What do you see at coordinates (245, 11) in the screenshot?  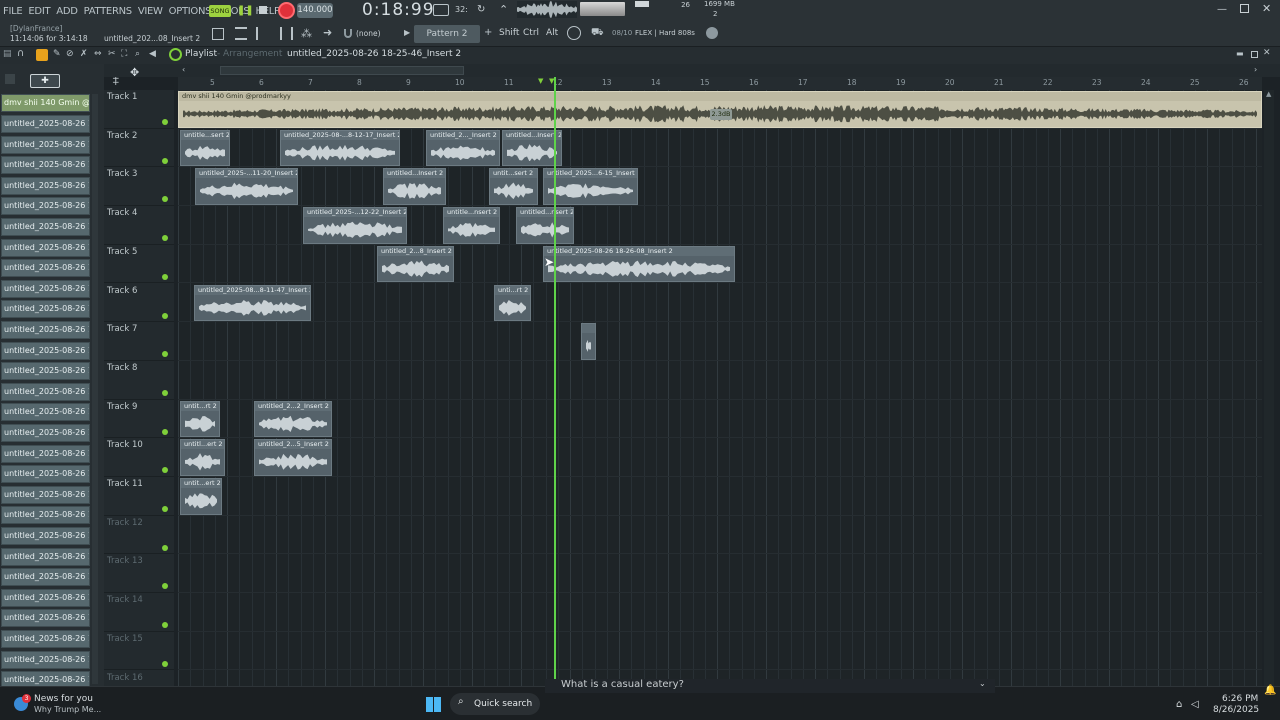 I see `play-button: ❚❚` at bounding box center [245, 11].